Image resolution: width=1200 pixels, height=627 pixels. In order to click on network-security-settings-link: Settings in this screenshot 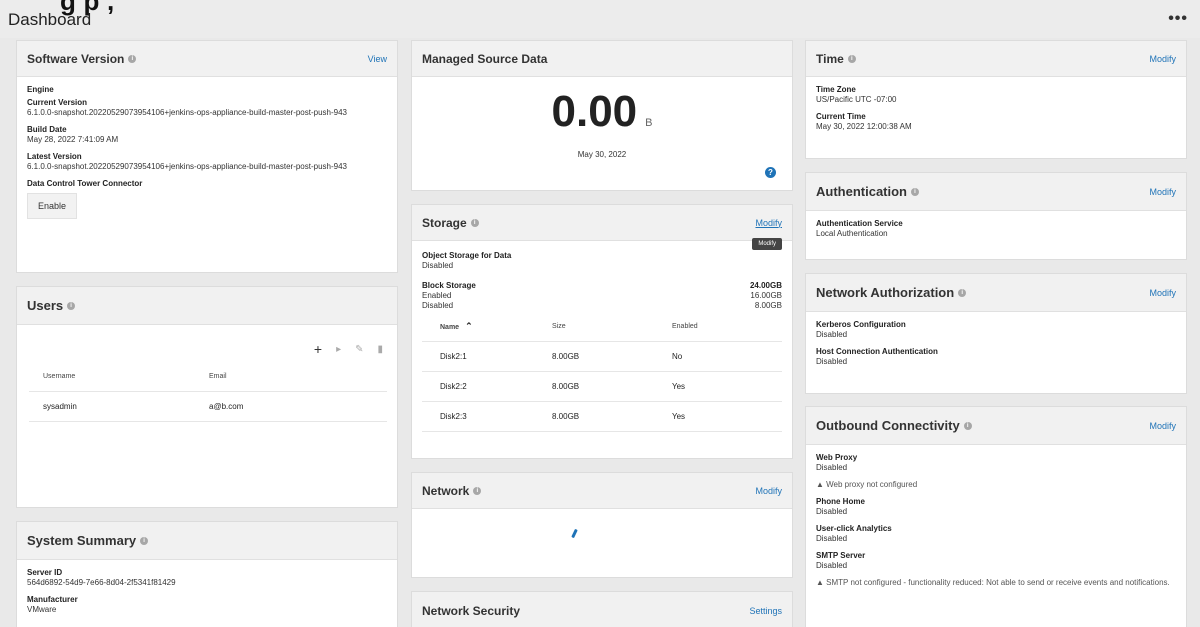, I will do `click(765, 611)`.